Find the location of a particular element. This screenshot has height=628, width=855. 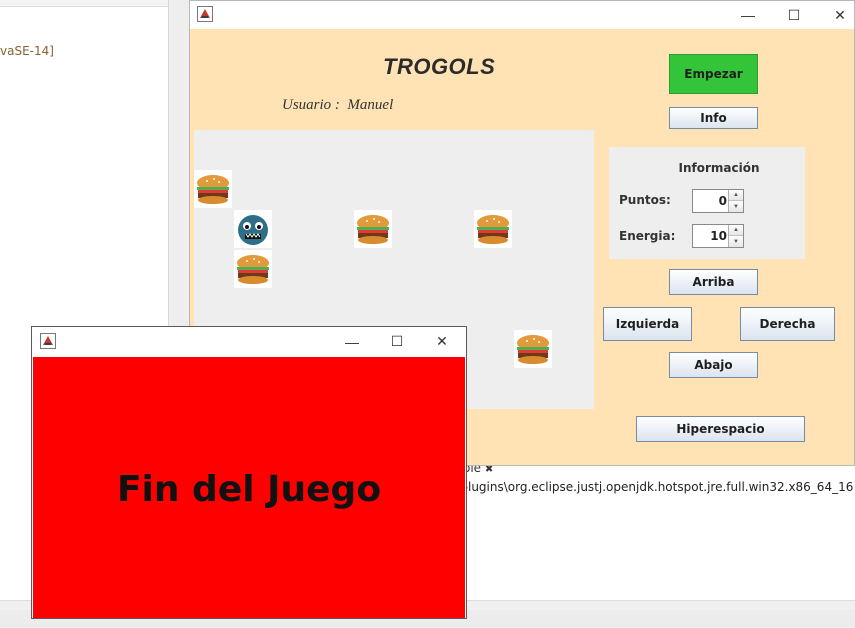

puntos-label: Puntos: is located at coordinates (645, 200).